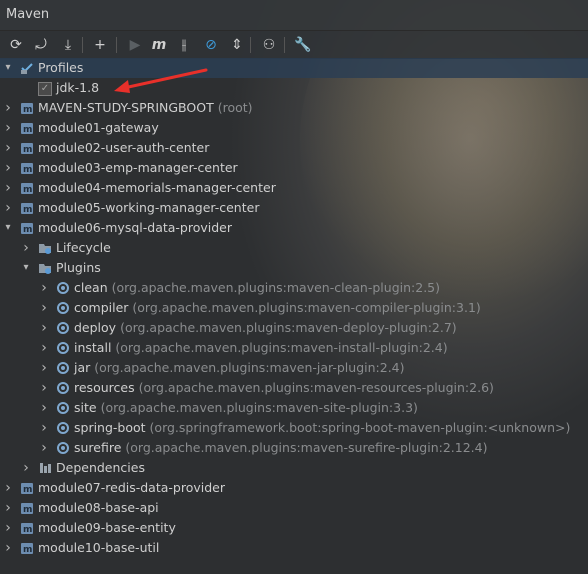 Image resolution: width=588 pixels, height=574 pixels. I want to click on tree-node-module: › m module01-gateway, so click(294, 128).